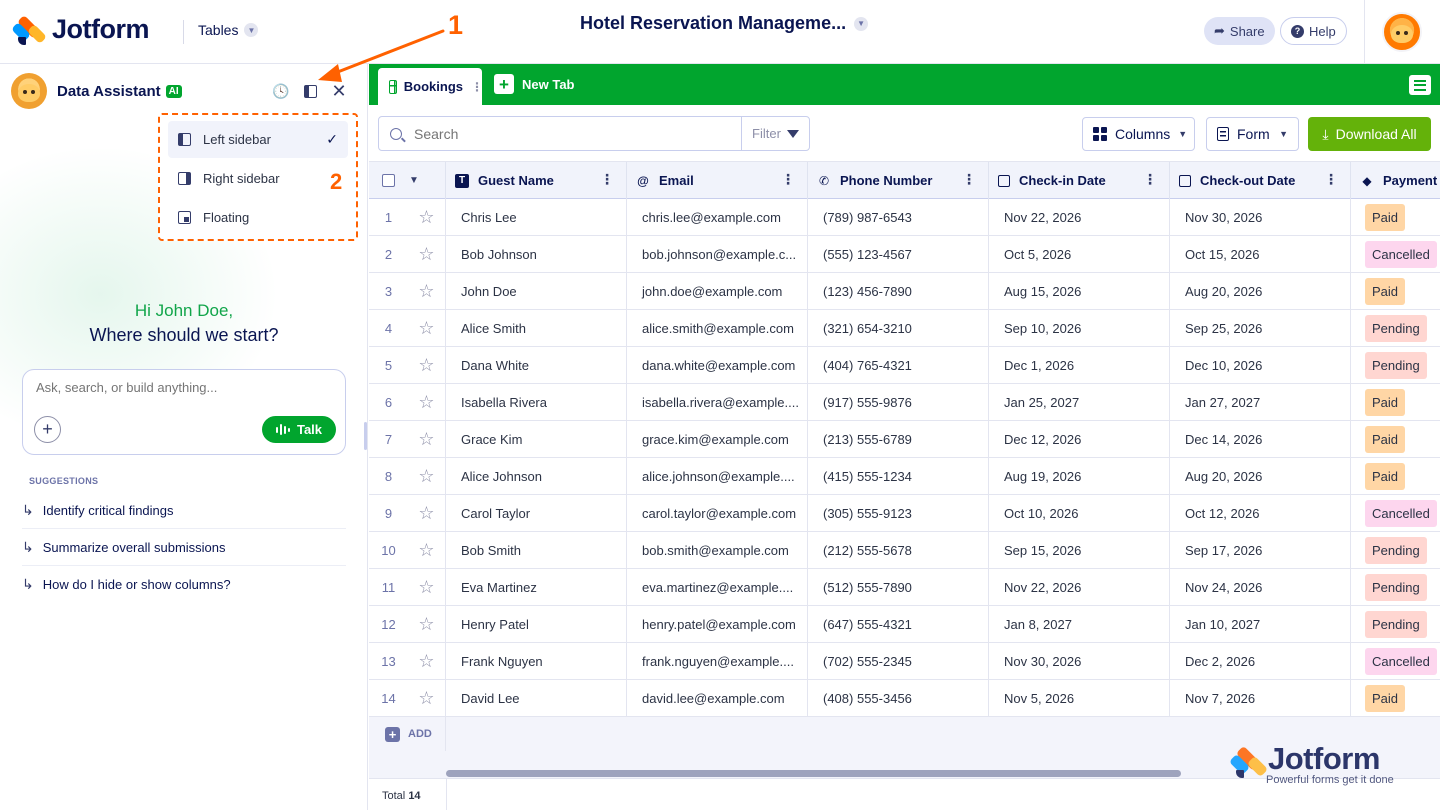 This screenshot has width=1440, height=810. I want to click on document-title: Hotel Reservation Manageme... ▼, so click(724, 23).